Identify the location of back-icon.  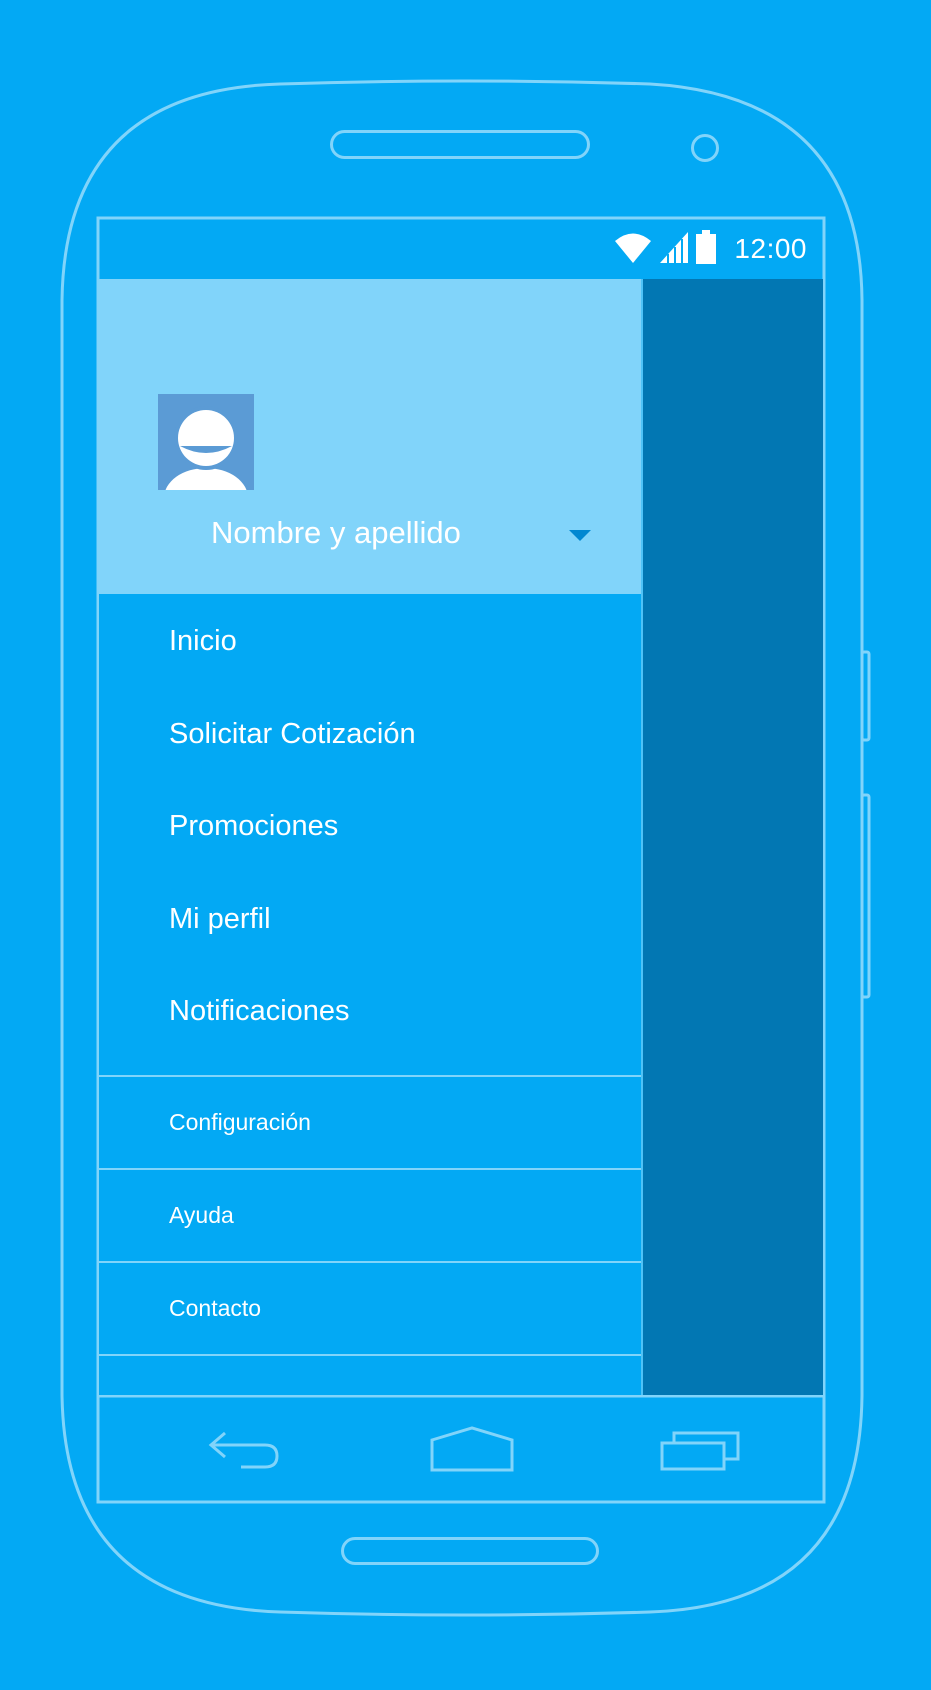
(243, 1448).